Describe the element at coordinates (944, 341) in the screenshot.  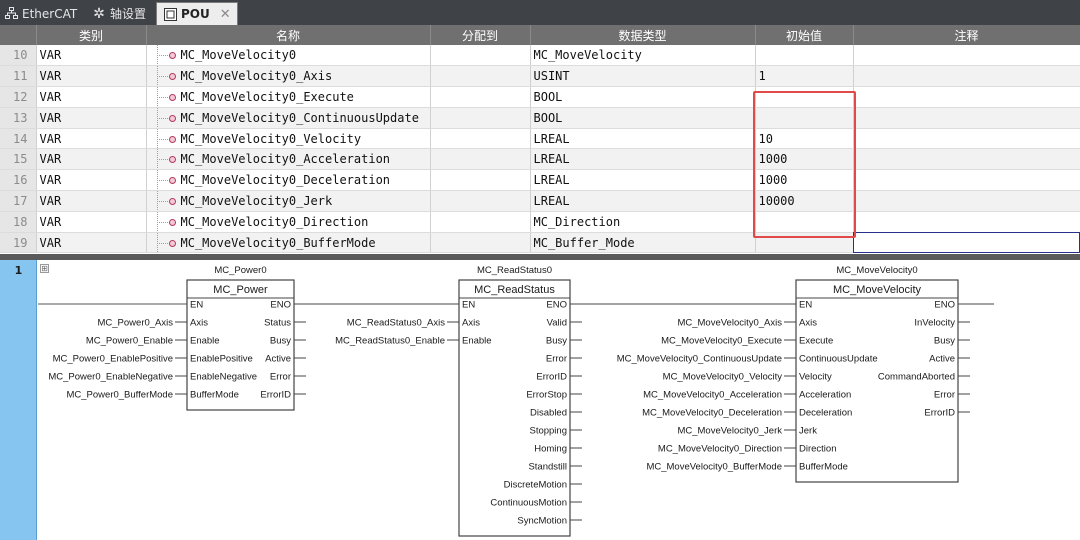
I see `output-pin-label: Busy` at that location.